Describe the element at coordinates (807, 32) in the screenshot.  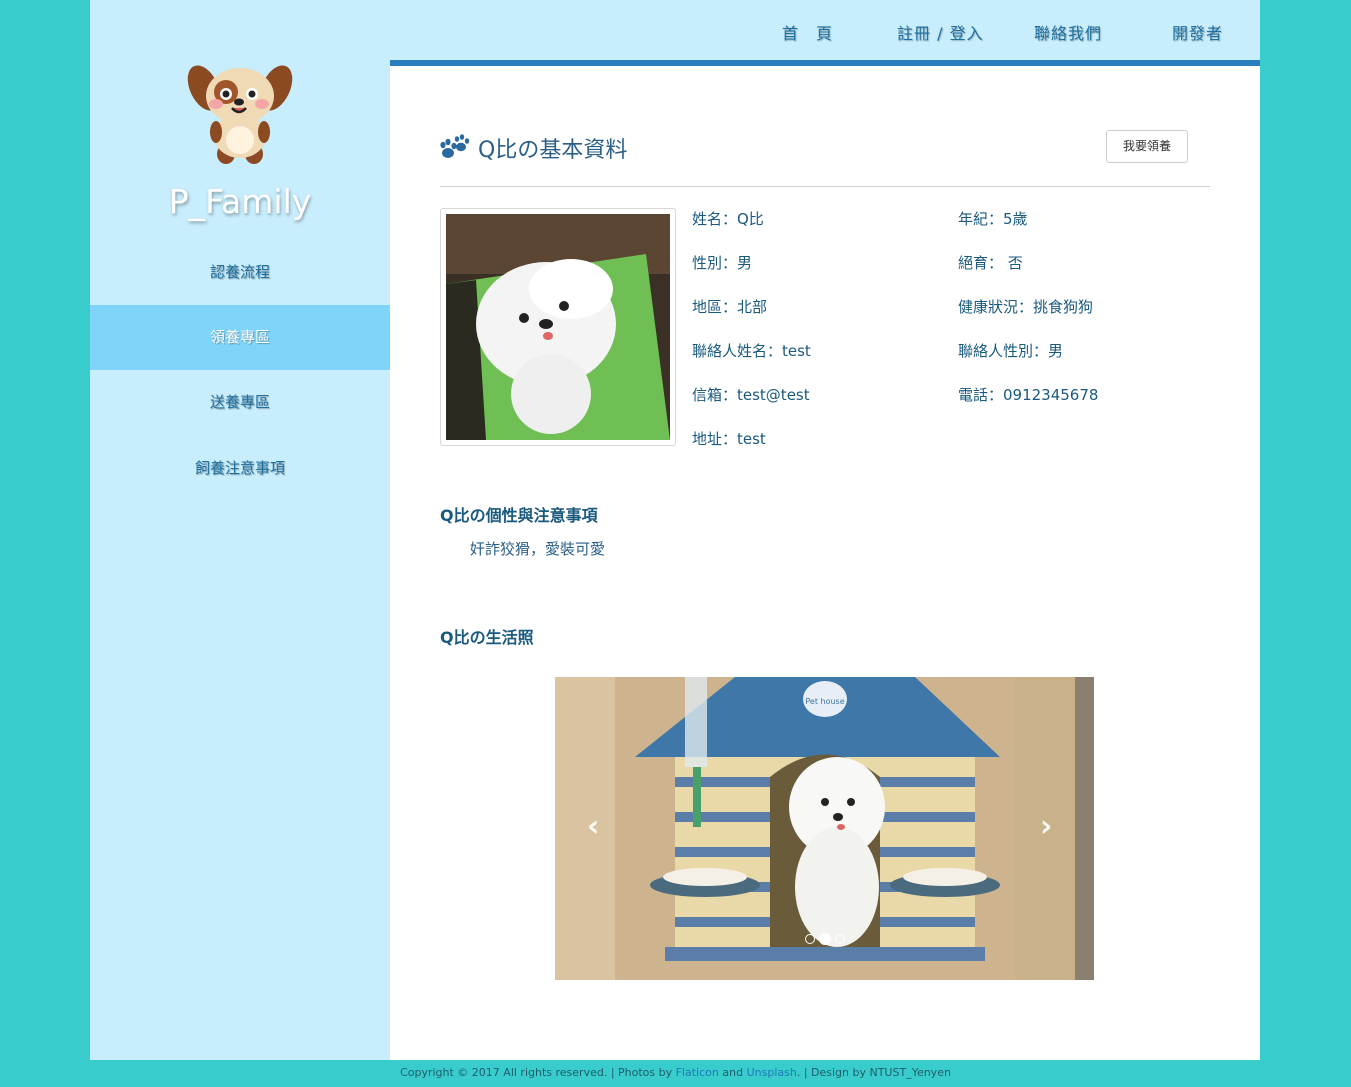
I see `nav-home: 首 頁` at that location.